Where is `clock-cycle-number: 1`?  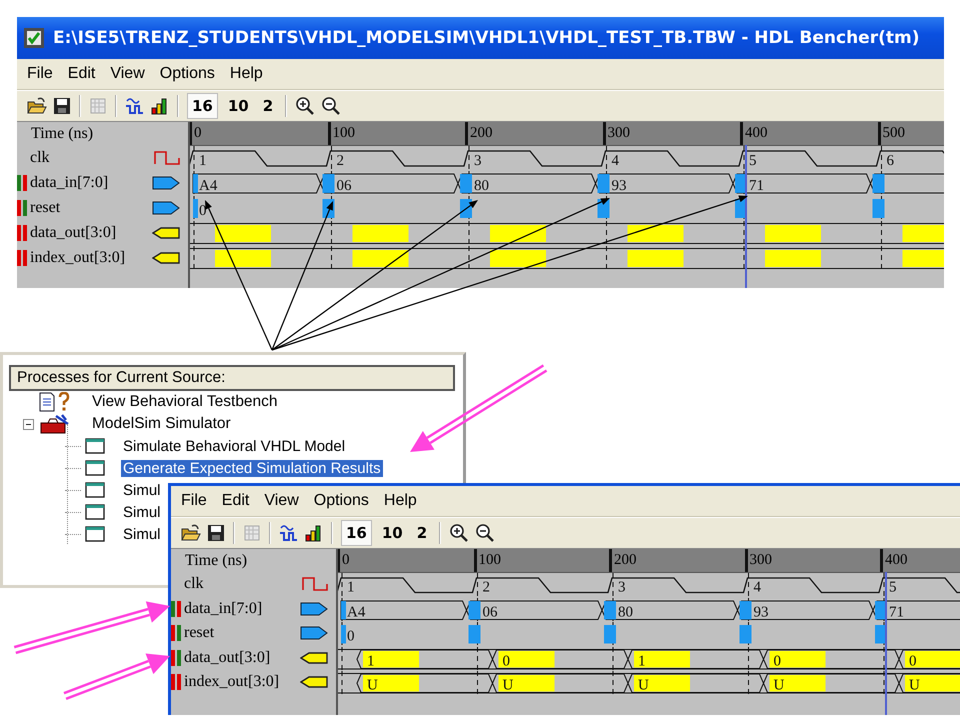 clock-cycle-number: 1 is located at coordinates (350, 588).